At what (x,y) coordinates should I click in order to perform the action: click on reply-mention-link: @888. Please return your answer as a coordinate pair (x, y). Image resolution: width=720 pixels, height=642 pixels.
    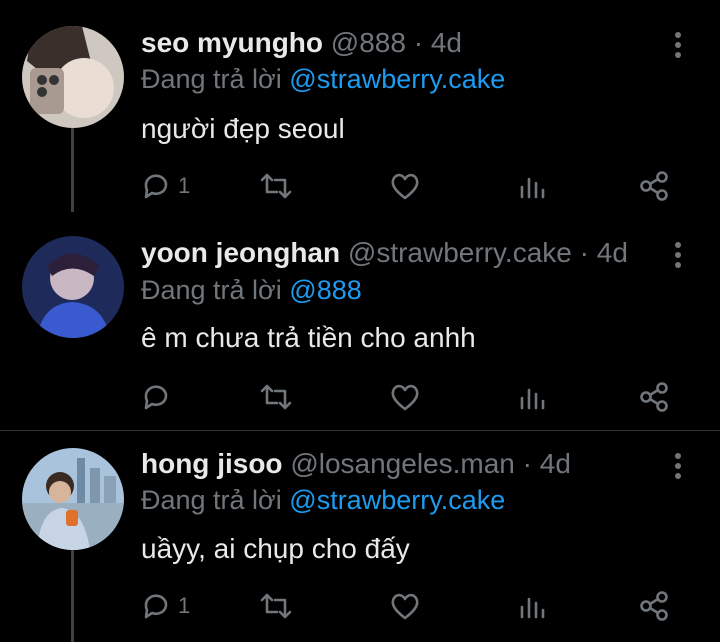
    Looking at the image, I should click on (325, 290).